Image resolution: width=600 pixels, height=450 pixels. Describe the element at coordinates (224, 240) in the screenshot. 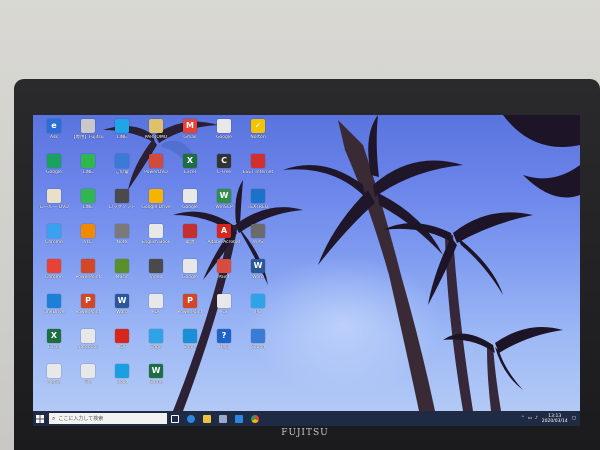

I see `desktop-icon: A Adobe Acrobat` at that location.